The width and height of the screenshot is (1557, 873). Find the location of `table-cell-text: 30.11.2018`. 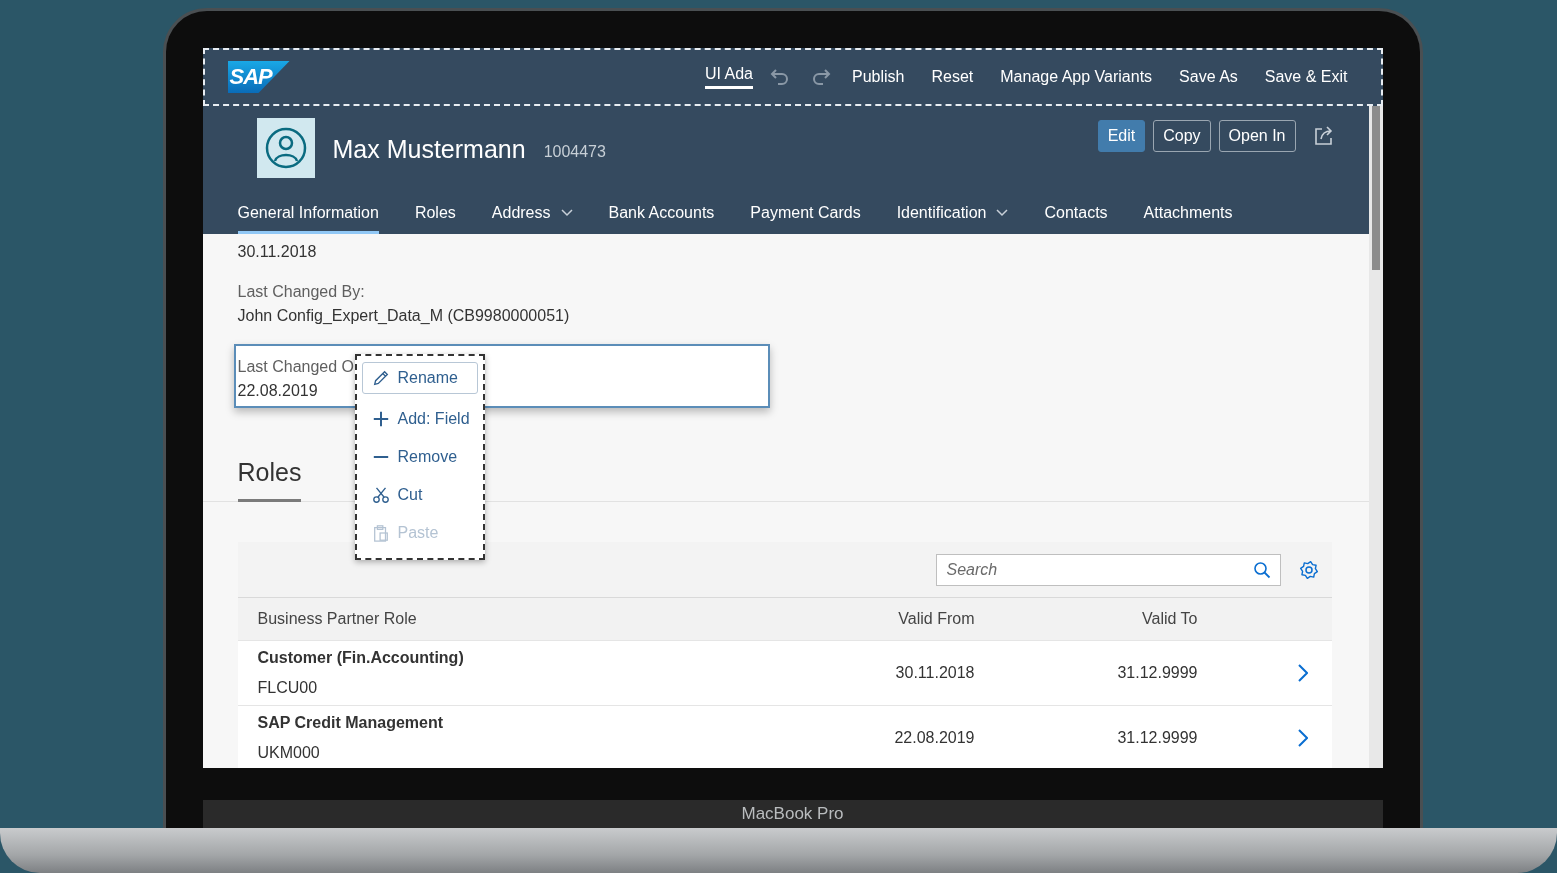

table-cell-text: 30.11.2018 is located at coordinates (934, 673).